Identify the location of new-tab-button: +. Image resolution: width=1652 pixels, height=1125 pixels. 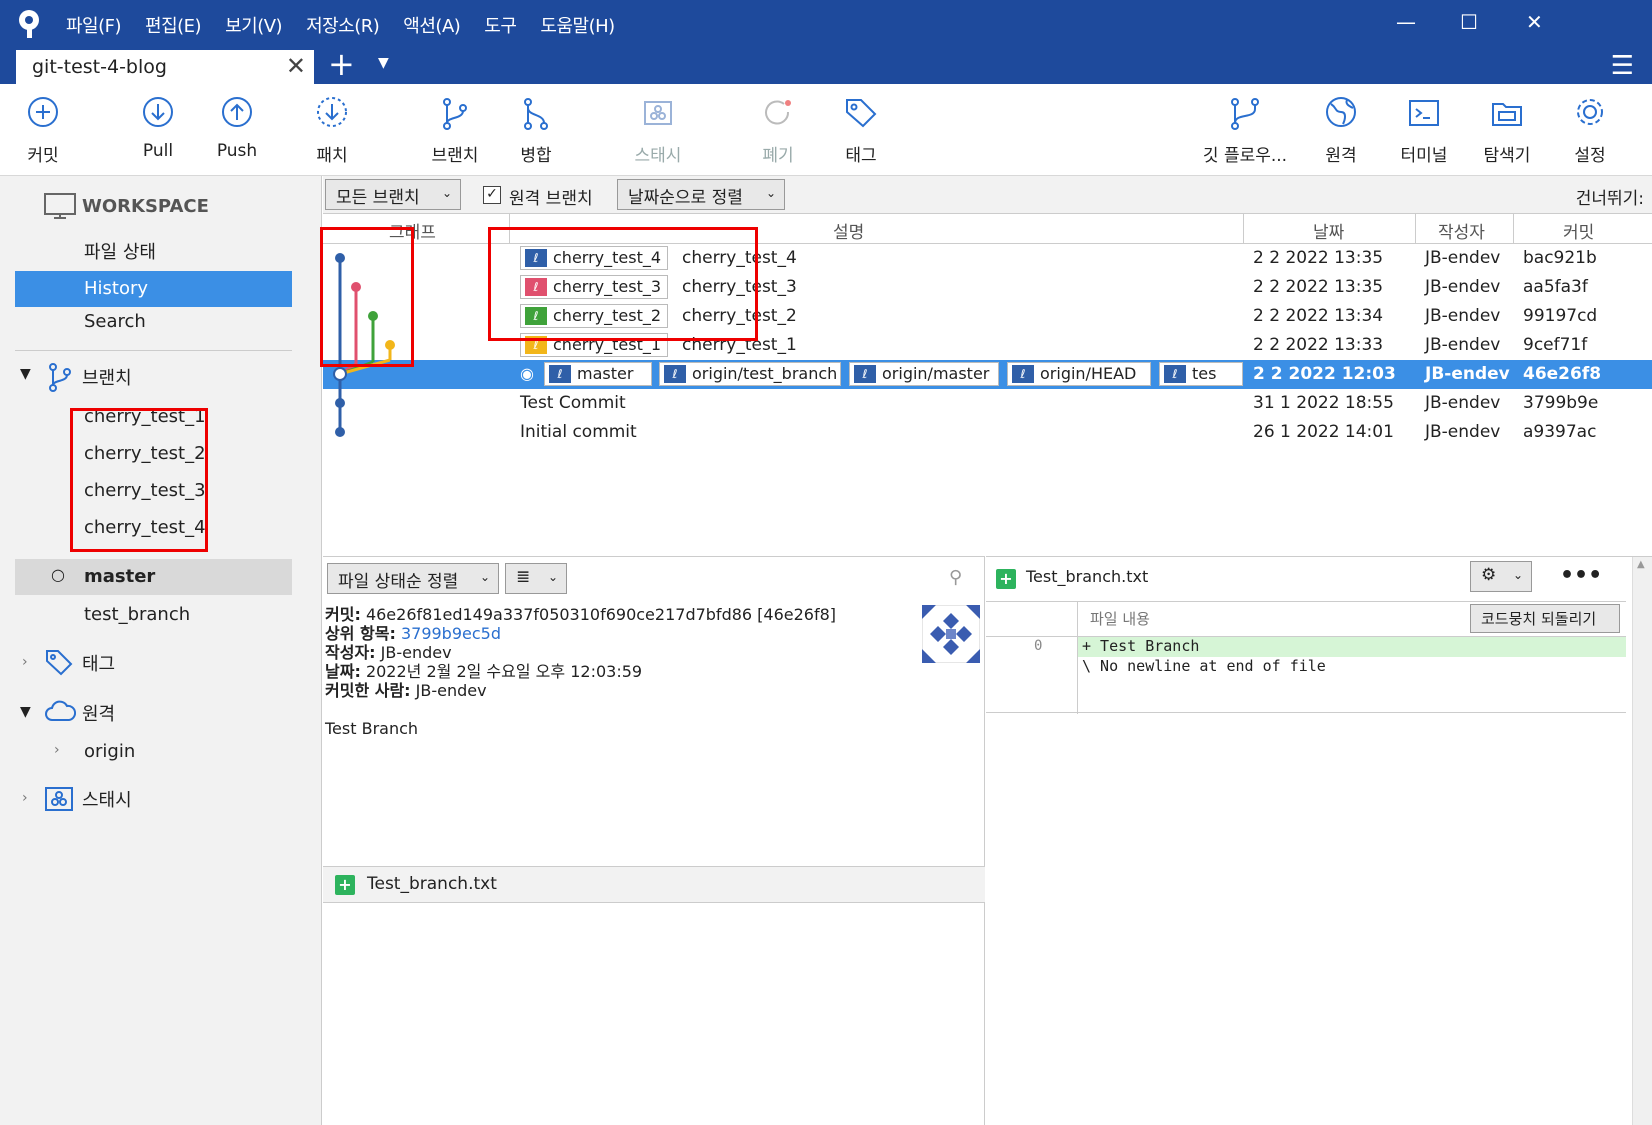
(341, 64).